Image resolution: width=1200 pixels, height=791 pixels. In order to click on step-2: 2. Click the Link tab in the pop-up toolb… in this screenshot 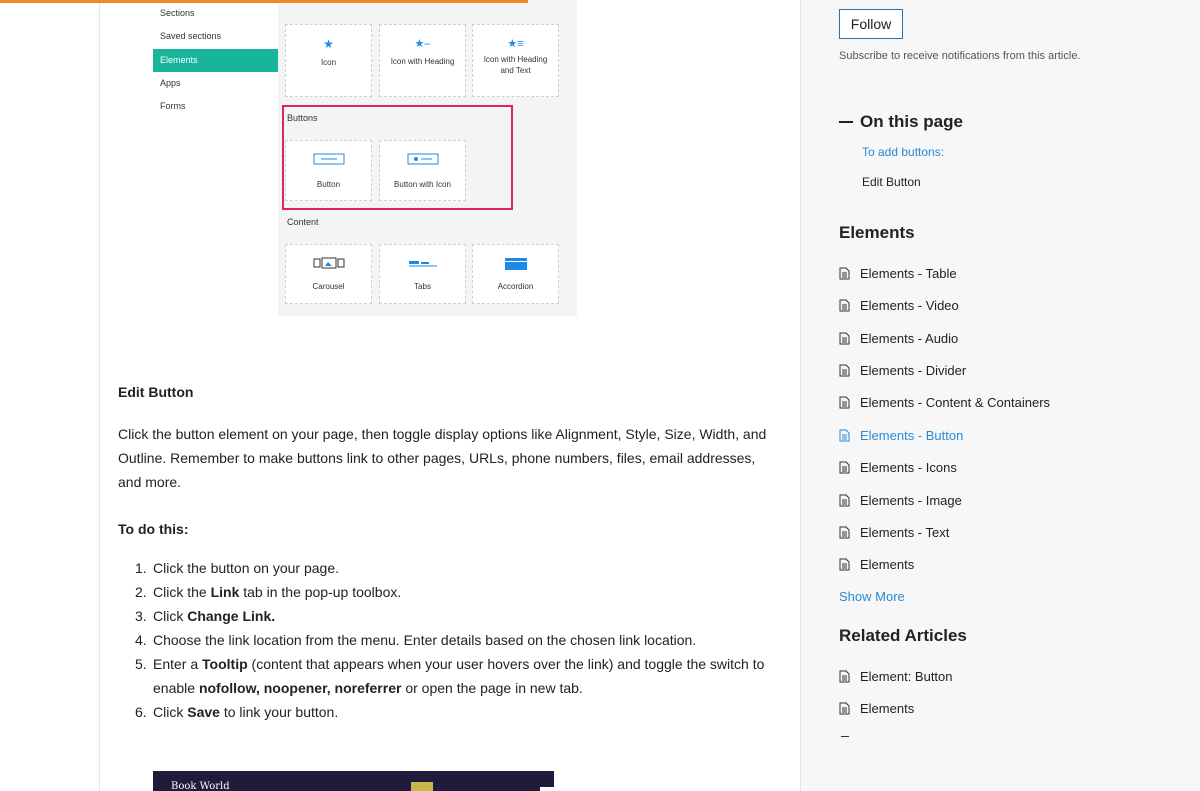, I will do `click(268, 592)`.